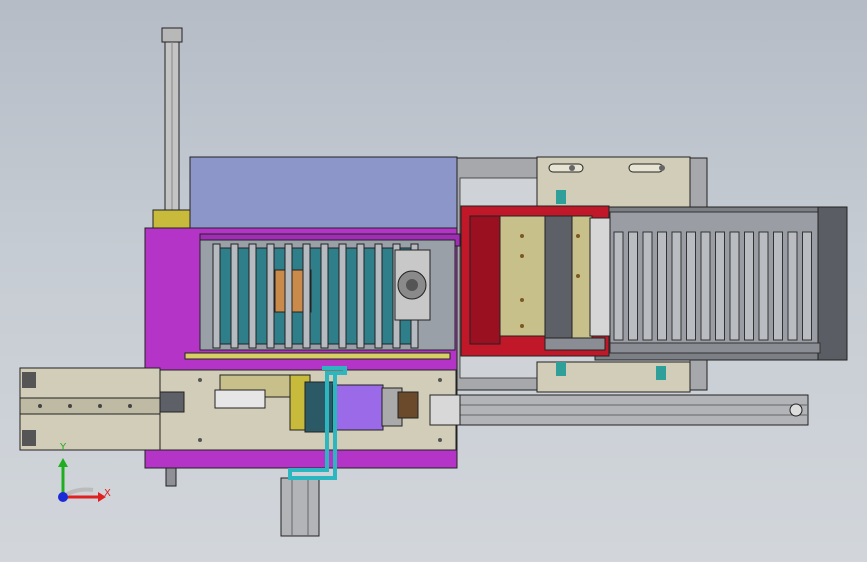 This screenshot has width=867, height=562. I want to click on slider-plate, so click(308, 410).